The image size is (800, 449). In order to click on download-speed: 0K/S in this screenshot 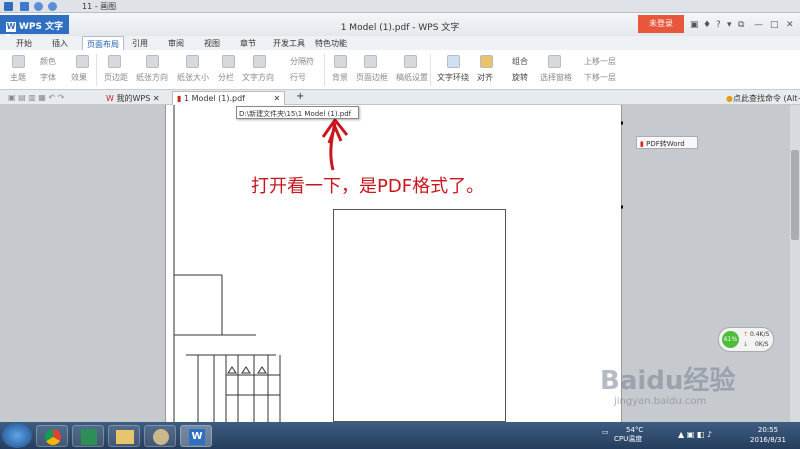, I will do `click(762, 344)`.